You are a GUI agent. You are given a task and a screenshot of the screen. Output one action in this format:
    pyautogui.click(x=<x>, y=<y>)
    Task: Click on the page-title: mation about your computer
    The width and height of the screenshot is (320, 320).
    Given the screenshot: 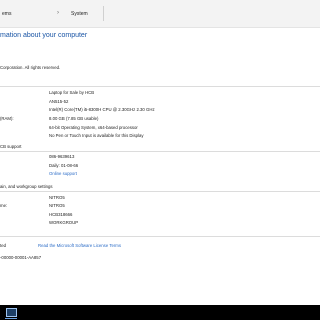 What is the action you would take?
    pyautogui.click(x=44, y=35)
    